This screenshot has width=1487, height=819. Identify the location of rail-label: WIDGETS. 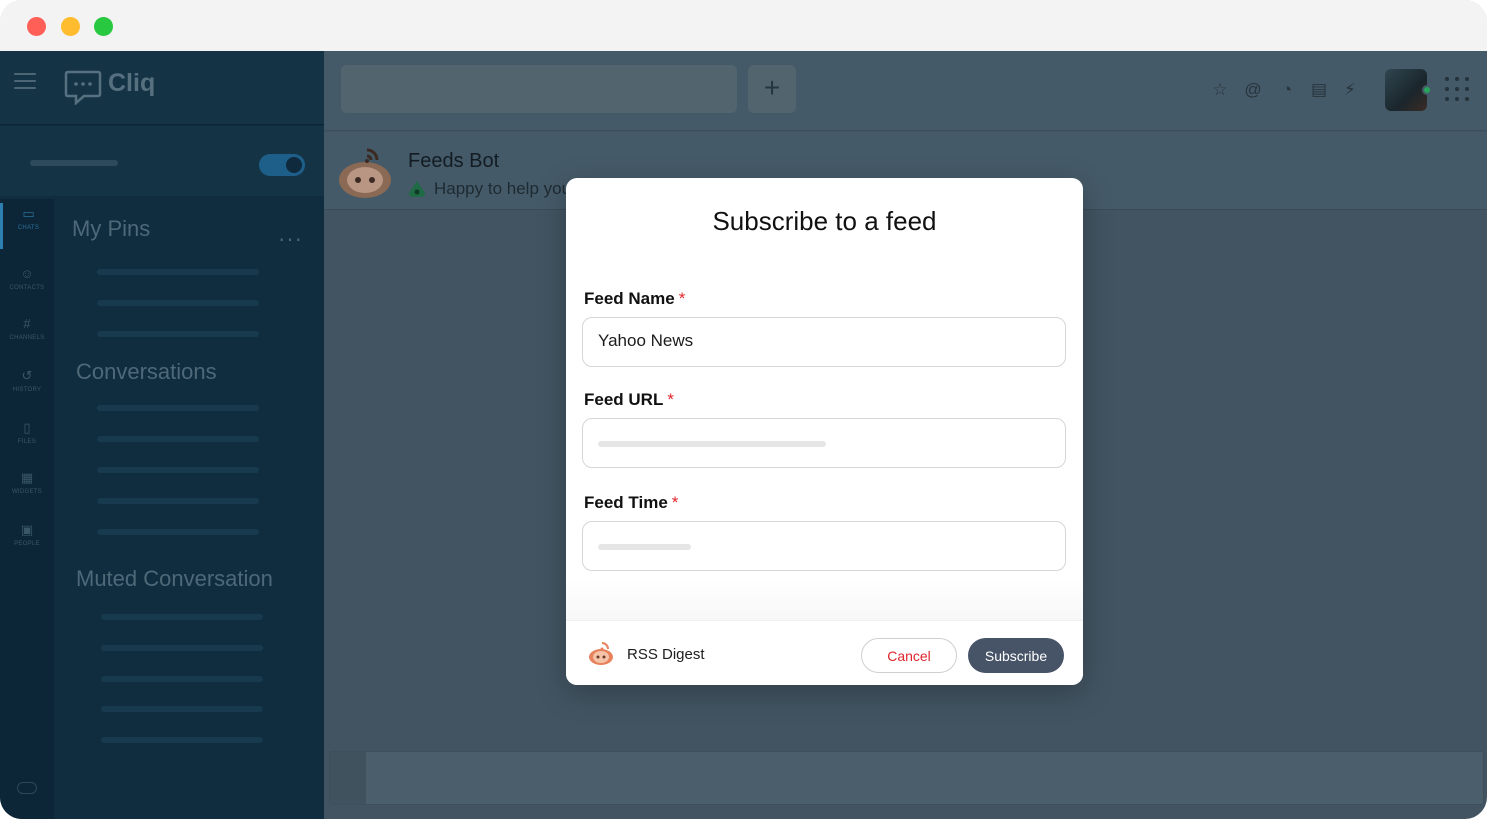
(27, 492).